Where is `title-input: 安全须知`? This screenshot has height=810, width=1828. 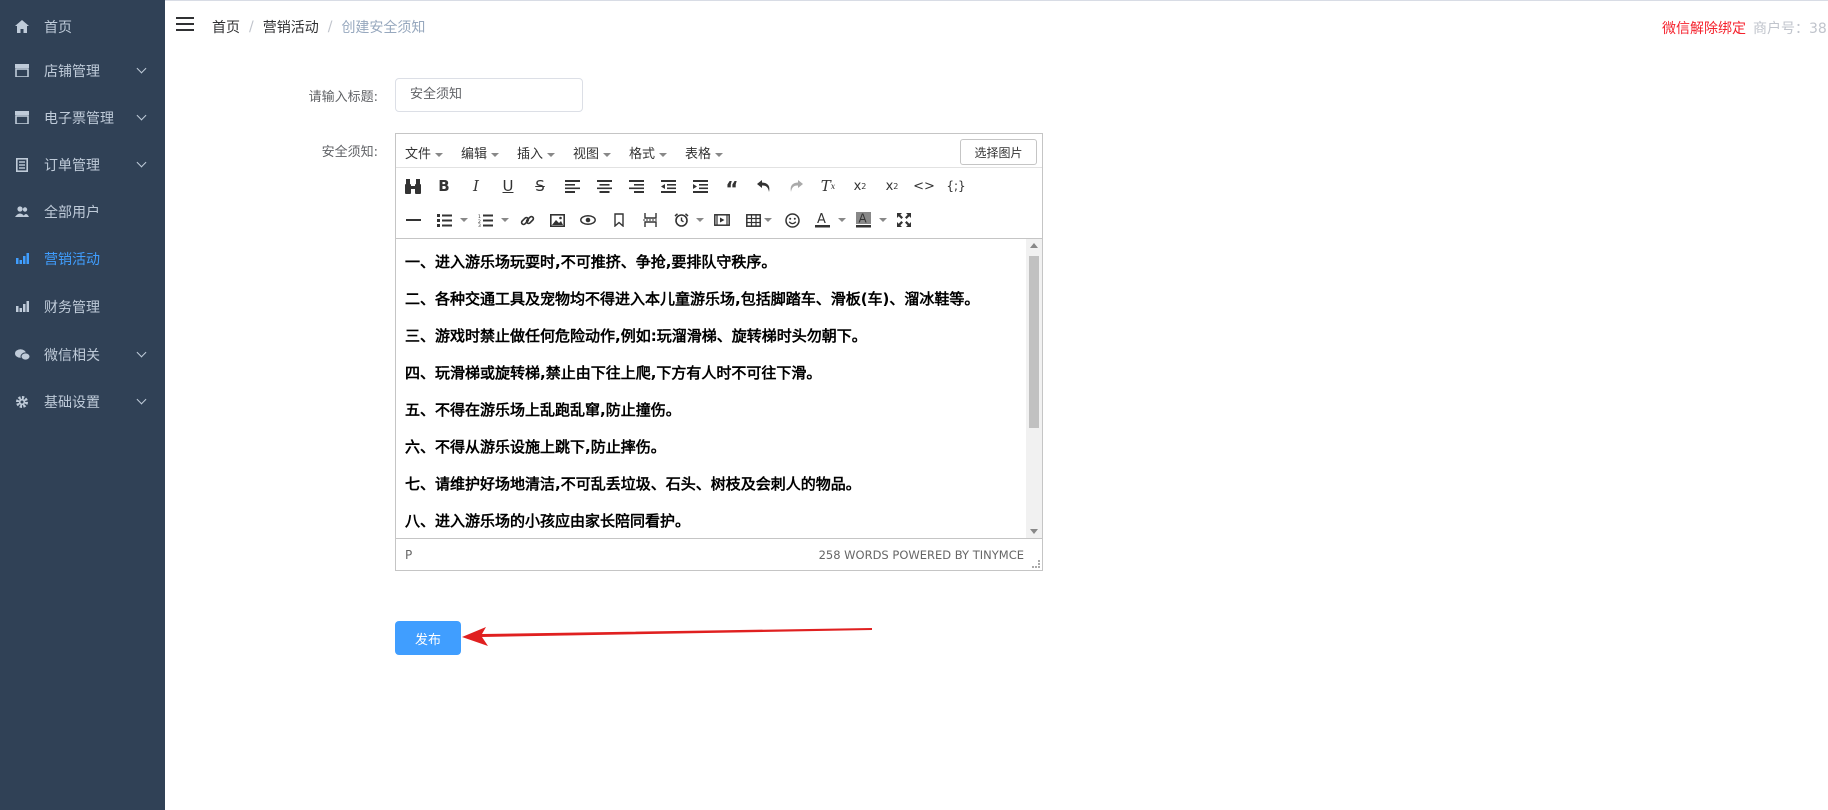
title-input: 安全须知 is located at coordinates (489, 95).